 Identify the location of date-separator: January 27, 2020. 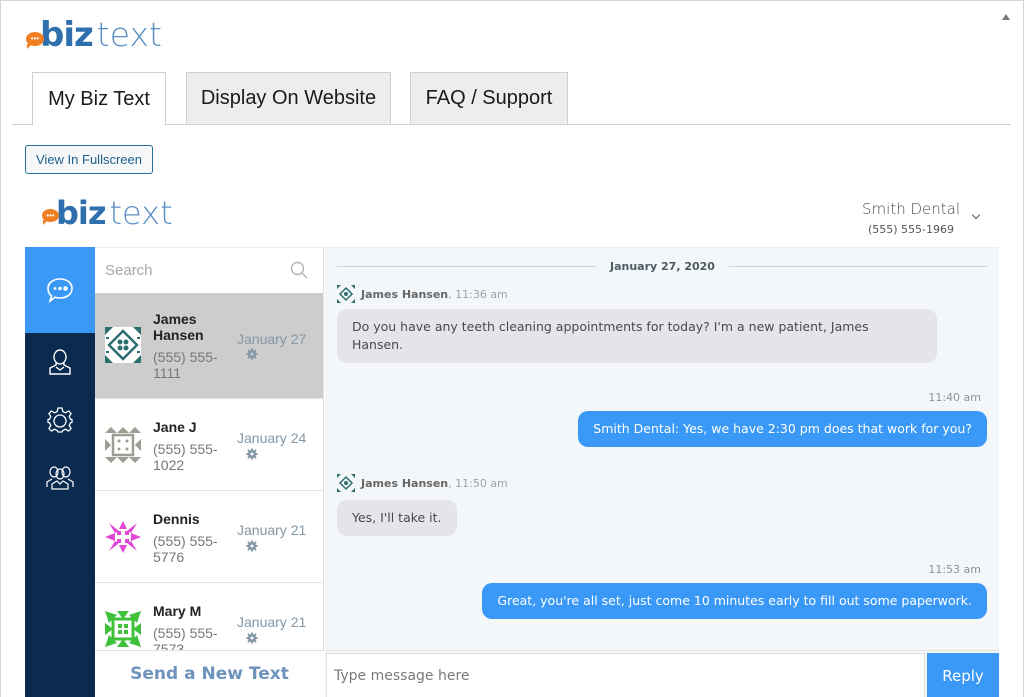
(662, 266).